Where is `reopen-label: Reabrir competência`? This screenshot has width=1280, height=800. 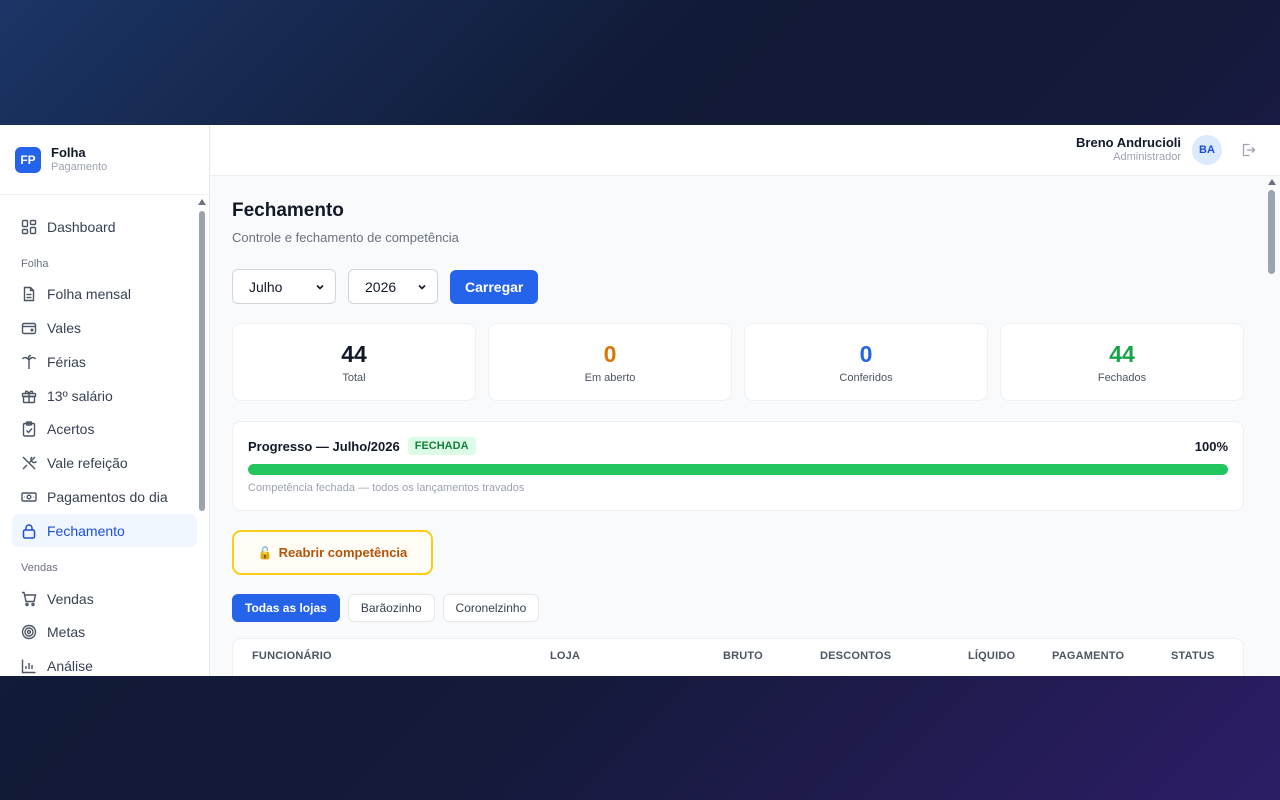
reopen-label: Reabrir competência is located at coordinates (343, 552).